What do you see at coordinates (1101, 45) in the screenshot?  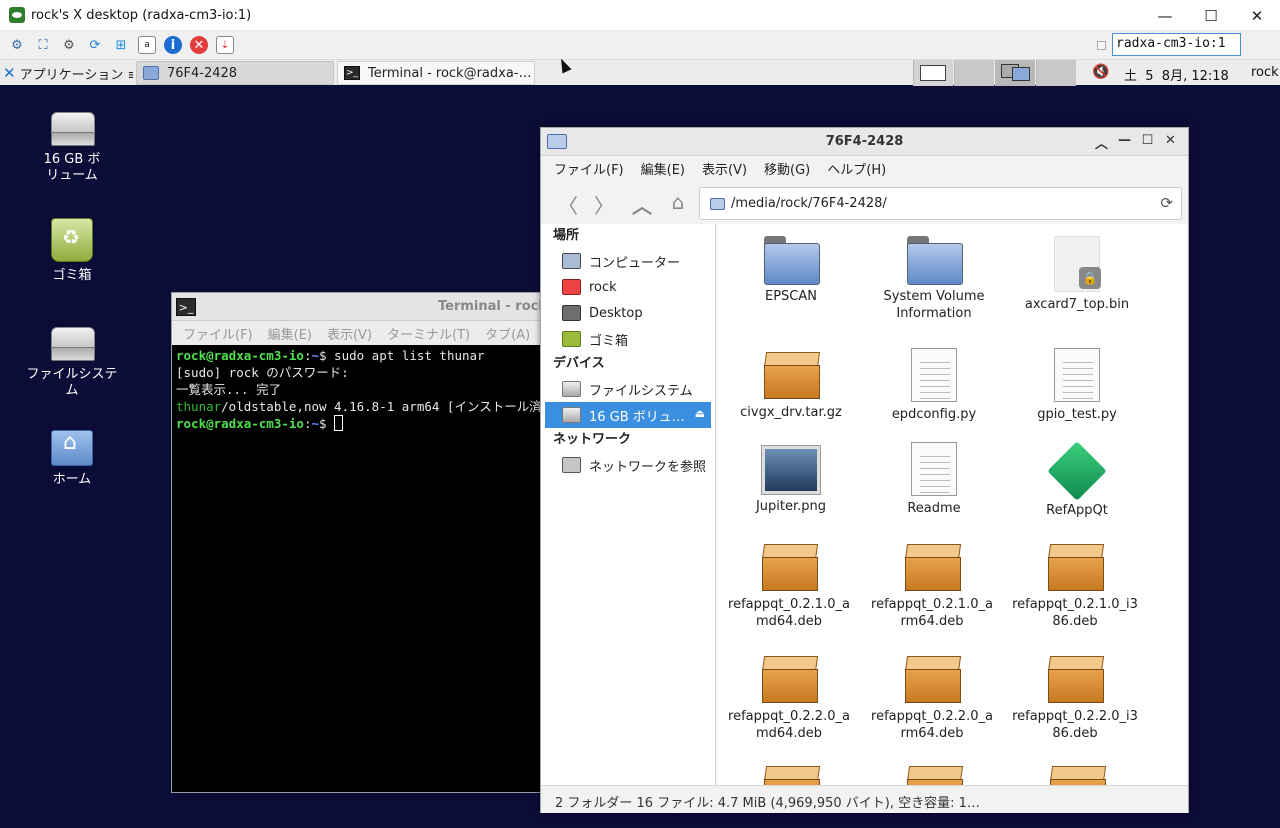 I see `toggle-square-icon` at bounding box center [1101, 45].